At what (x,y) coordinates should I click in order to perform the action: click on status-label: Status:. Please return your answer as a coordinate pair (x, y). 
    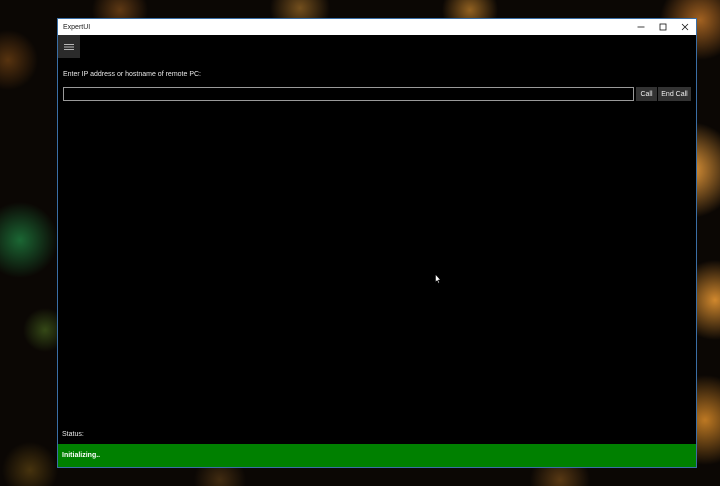
    Looking at the image, I should click on (73, 434).